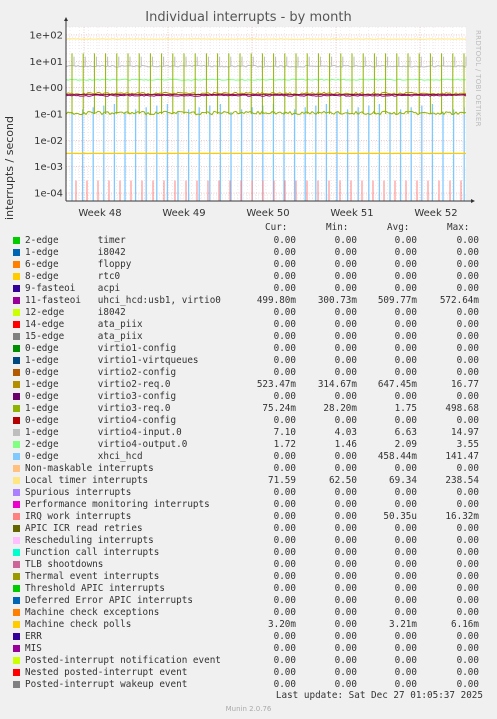 This screenshot has width=497, height=719. Describe the element at coordinates (248, 625) in the screenshot. I see `legend-row: Machine check polls 3.20m 0.00 3.21m 6.16m` at that location.